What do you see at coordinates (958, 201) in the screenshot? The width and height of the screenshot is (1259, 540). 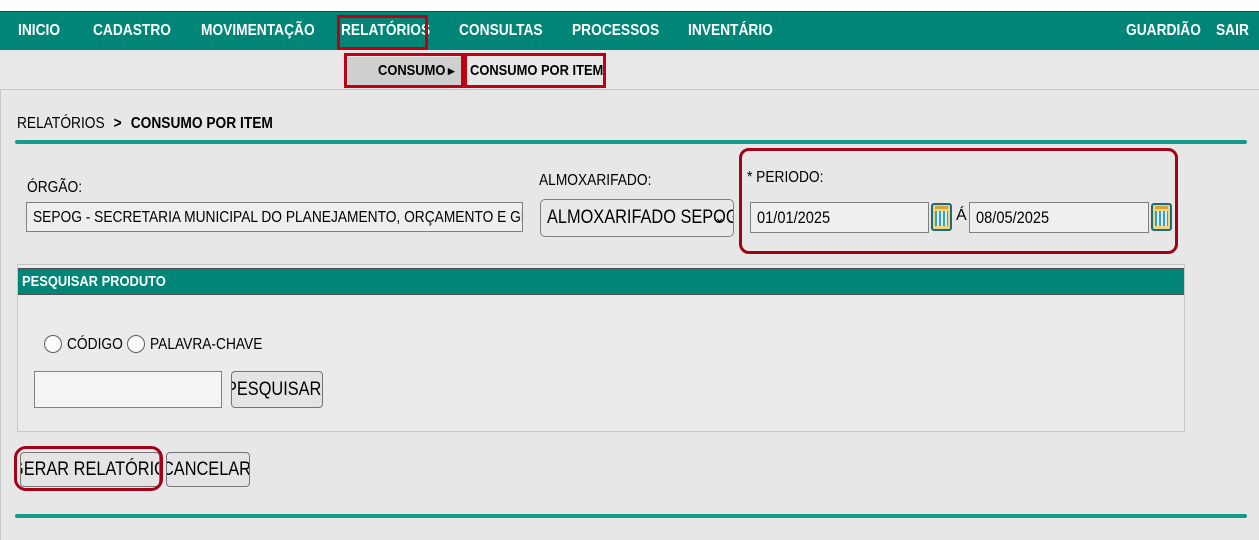 I see `highlight-frame-periodo` at bounding box center [958, 201].